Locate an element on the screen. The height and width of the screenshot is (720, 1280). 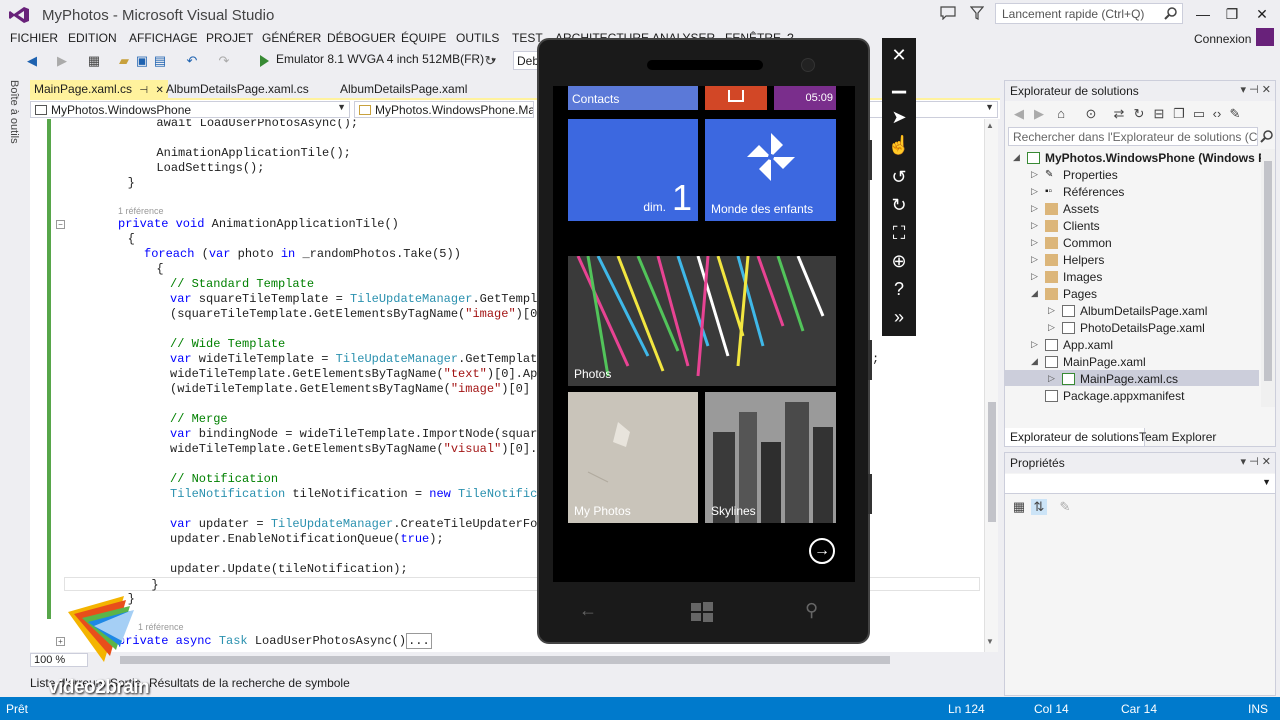
pending-changes-icon: ⊙ is located at coordinates (1091, 114).